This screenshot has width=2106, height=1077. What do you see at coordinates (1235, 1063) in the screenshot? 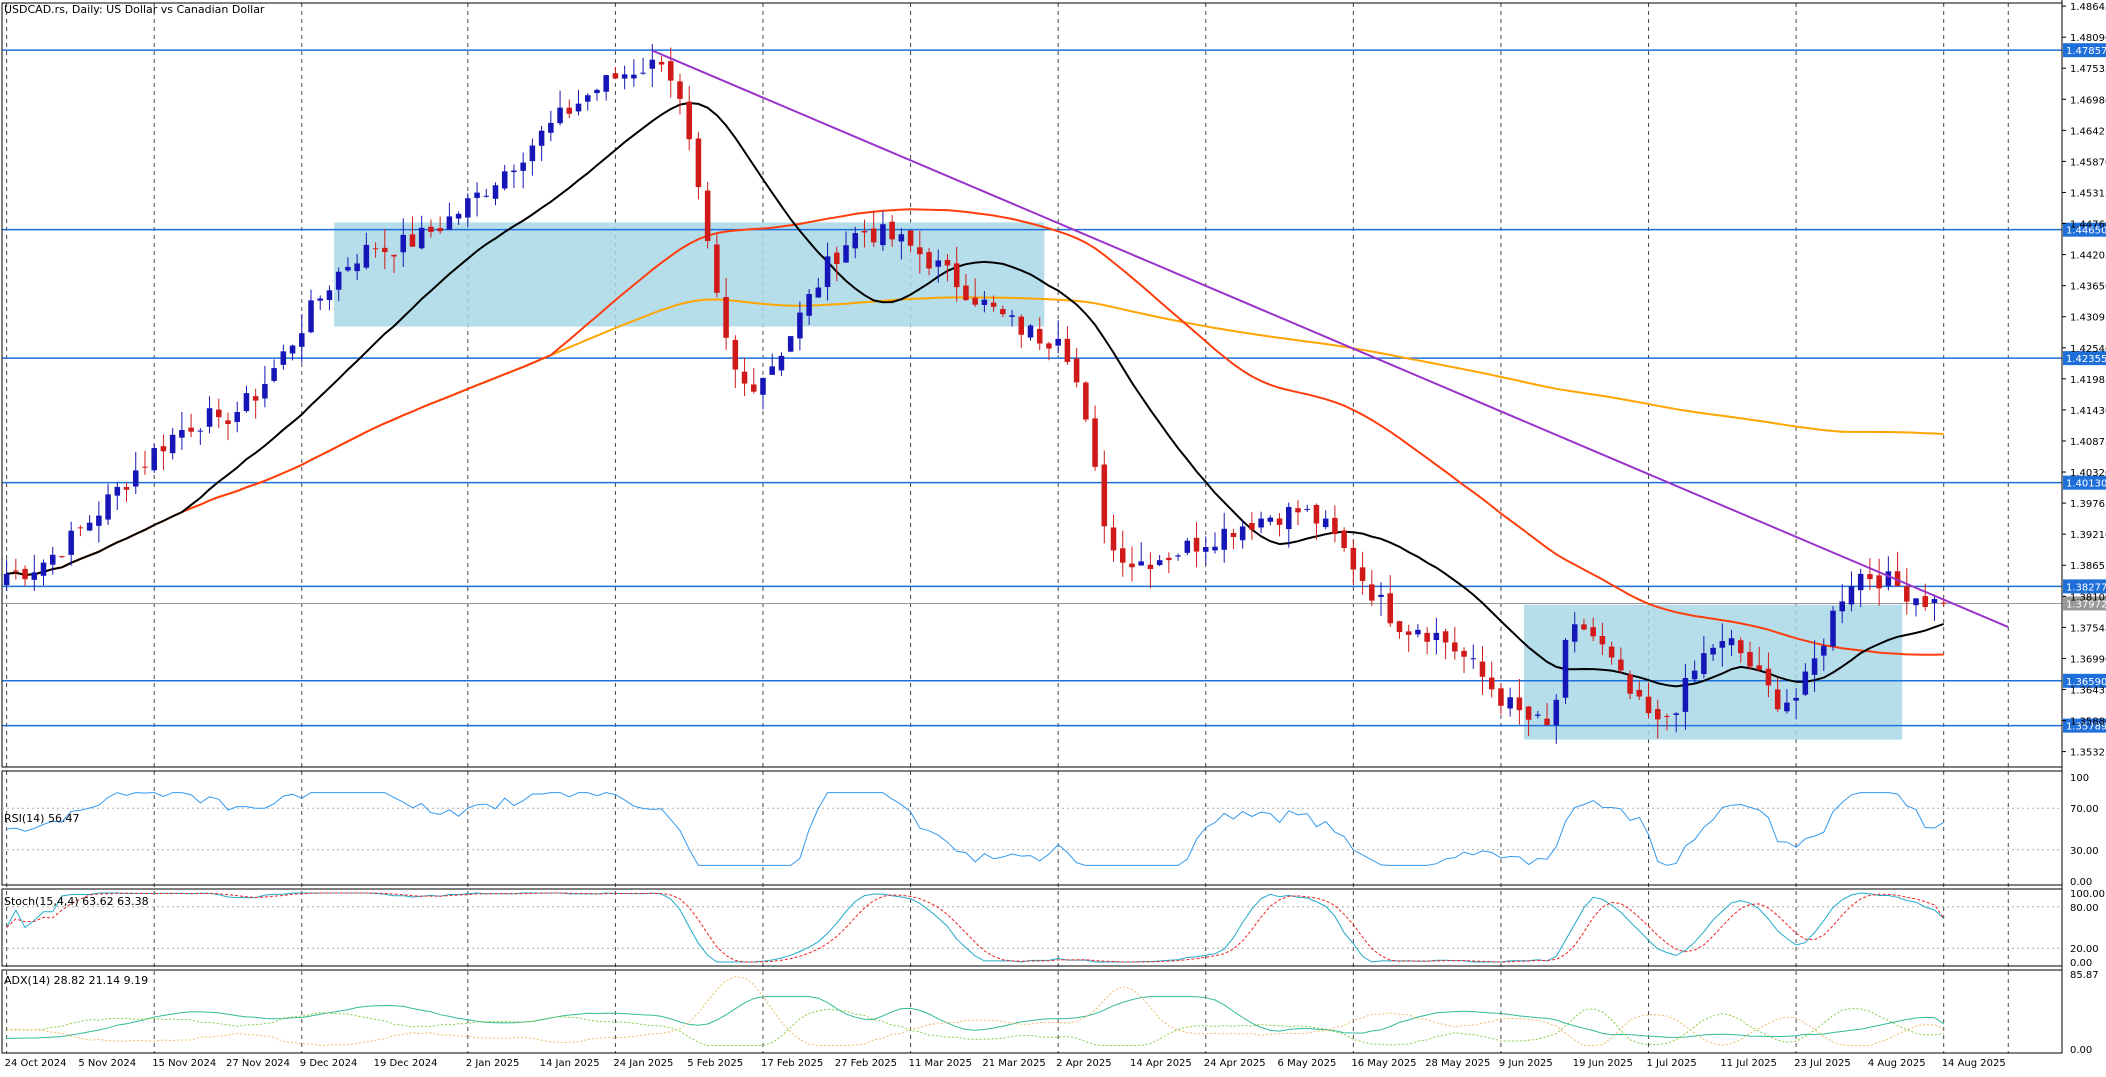
I see `date-tick-label: 24 Apr 2025` at bounding box center [1235, 1063].